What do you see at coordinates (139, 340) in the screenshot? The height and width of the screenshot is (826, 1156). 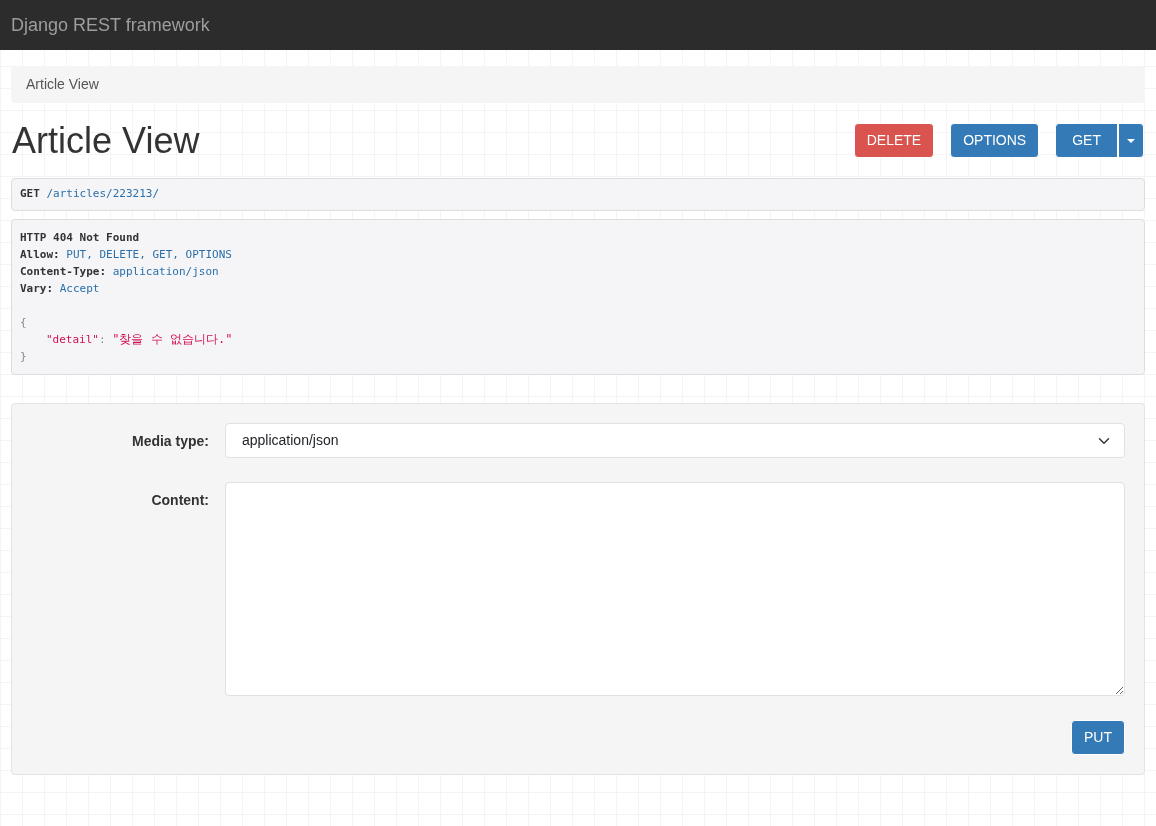 I see `json-line: "detail": "찾을 수 없습니다."` at bounding box center [139, 340].